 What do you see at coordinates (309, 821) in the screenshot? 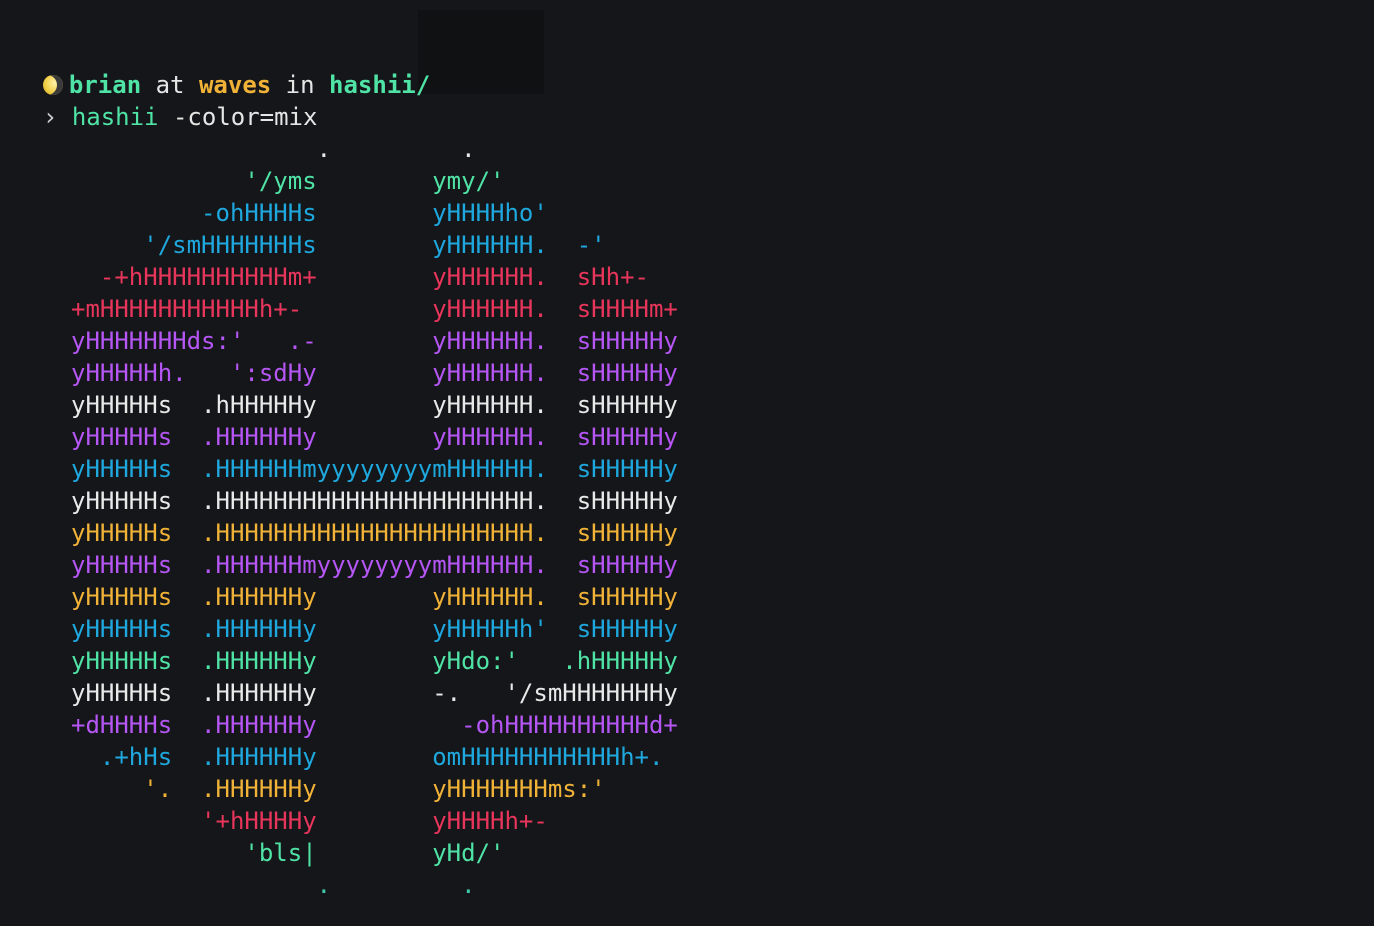
I see `ascii-art-row: '+hHHHHy yHHHHh+-` at bounding box center [309, 821].